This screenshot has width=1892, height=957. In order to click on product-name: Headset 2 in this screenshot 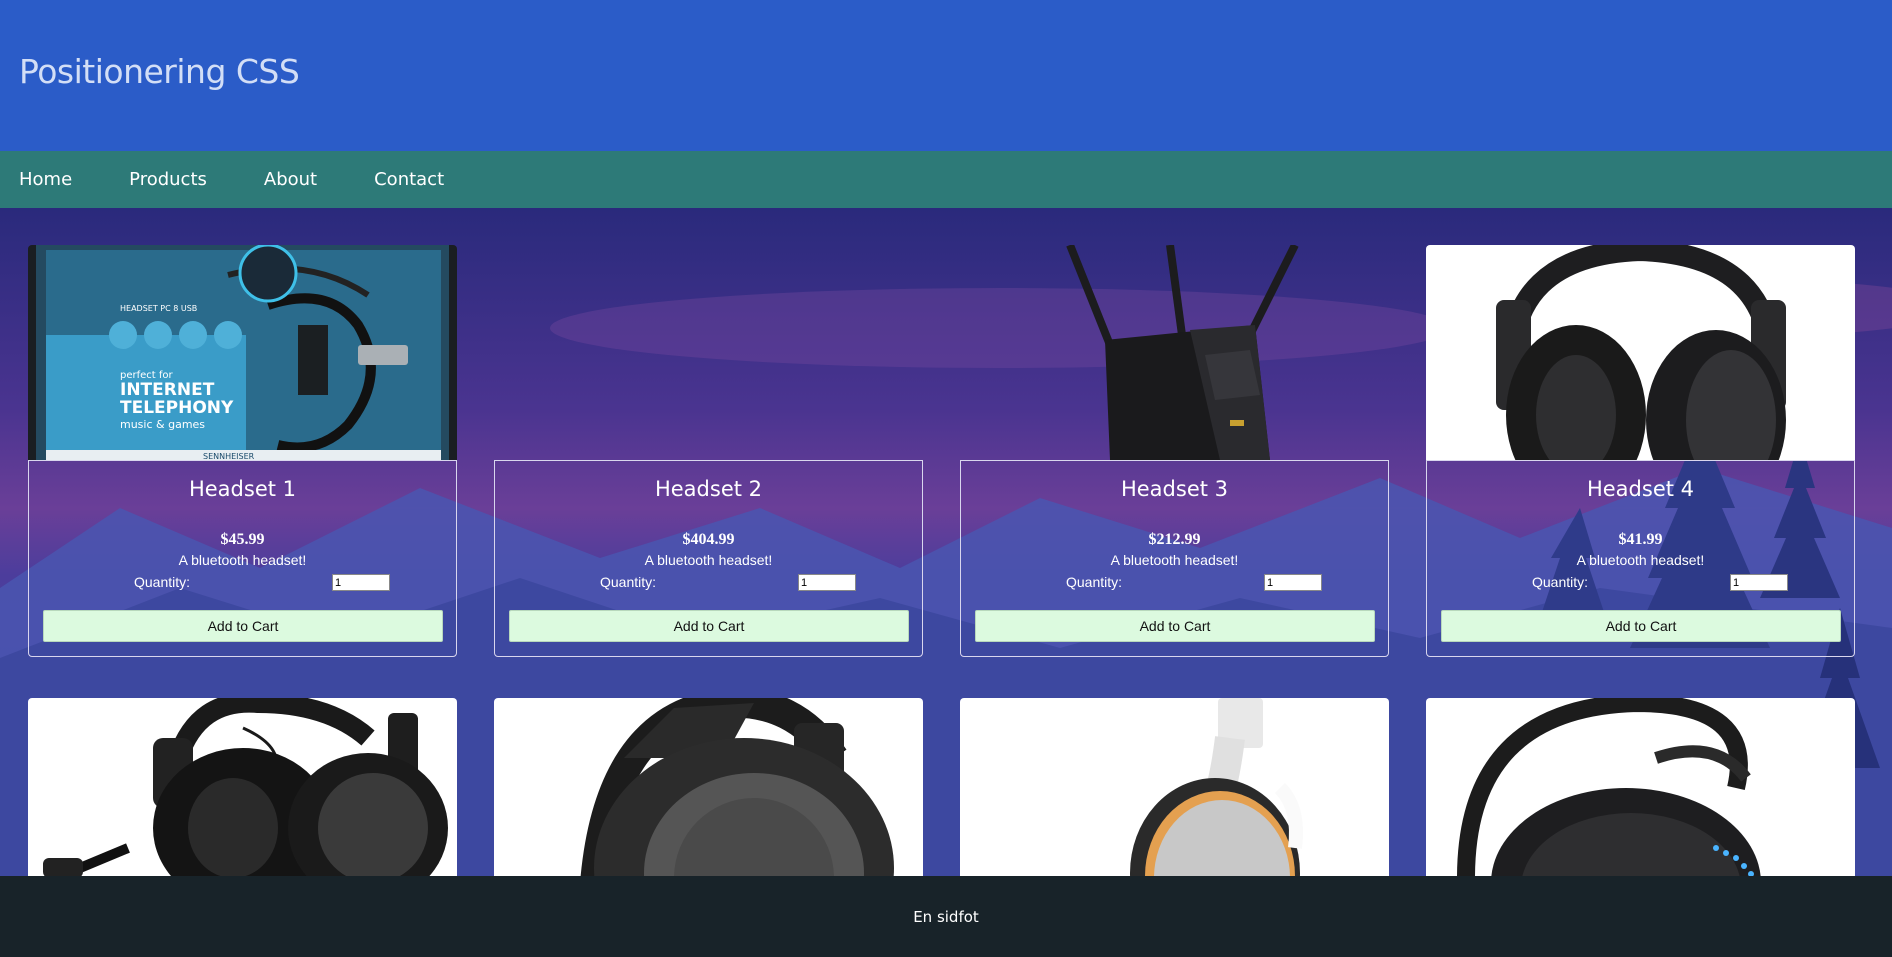, I will do `click(708, 489)`.